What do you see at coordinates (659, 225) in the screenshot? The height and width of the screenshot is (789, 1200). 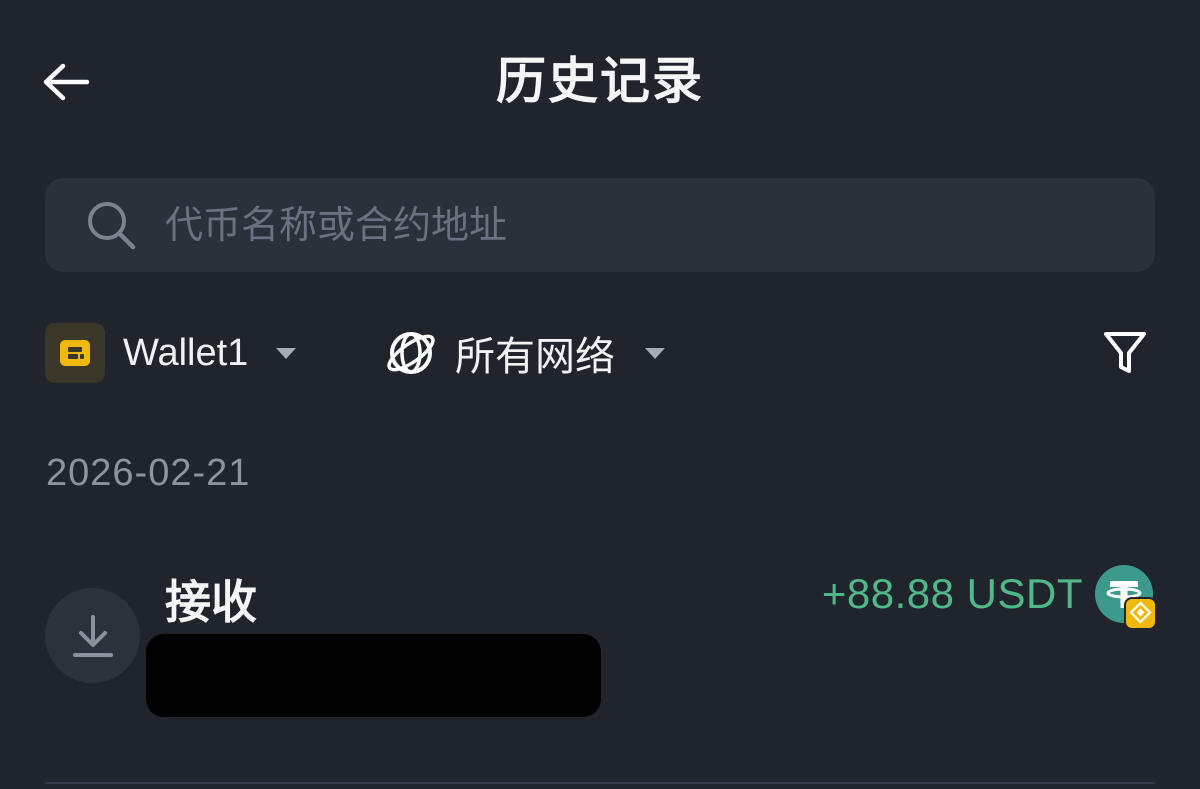 I see `search-input` at bounding box center [659, 225].